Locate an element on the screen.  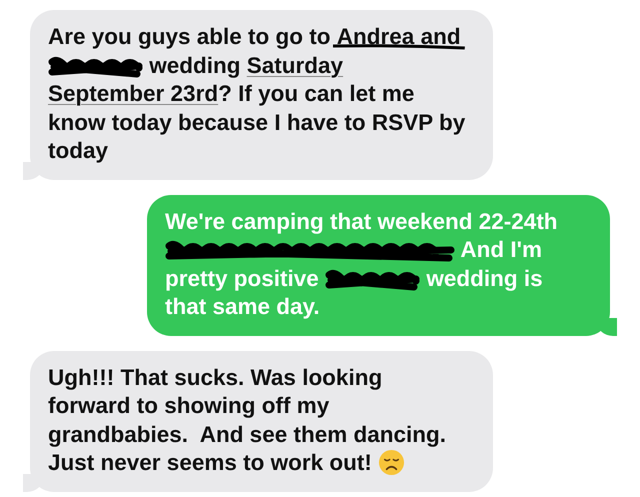
message-text: We're camping that weekend 22-24th And I'm pretty positive wedding is that same day. is located at coordinates (362, 264).